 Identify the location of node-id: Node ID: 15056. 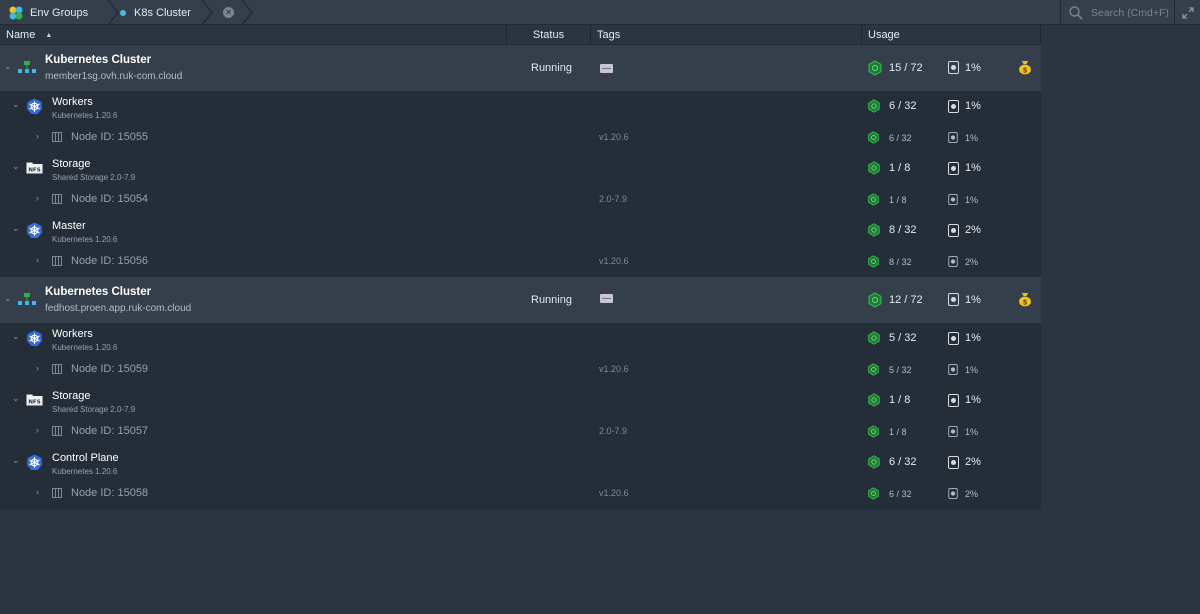
(110, 261).